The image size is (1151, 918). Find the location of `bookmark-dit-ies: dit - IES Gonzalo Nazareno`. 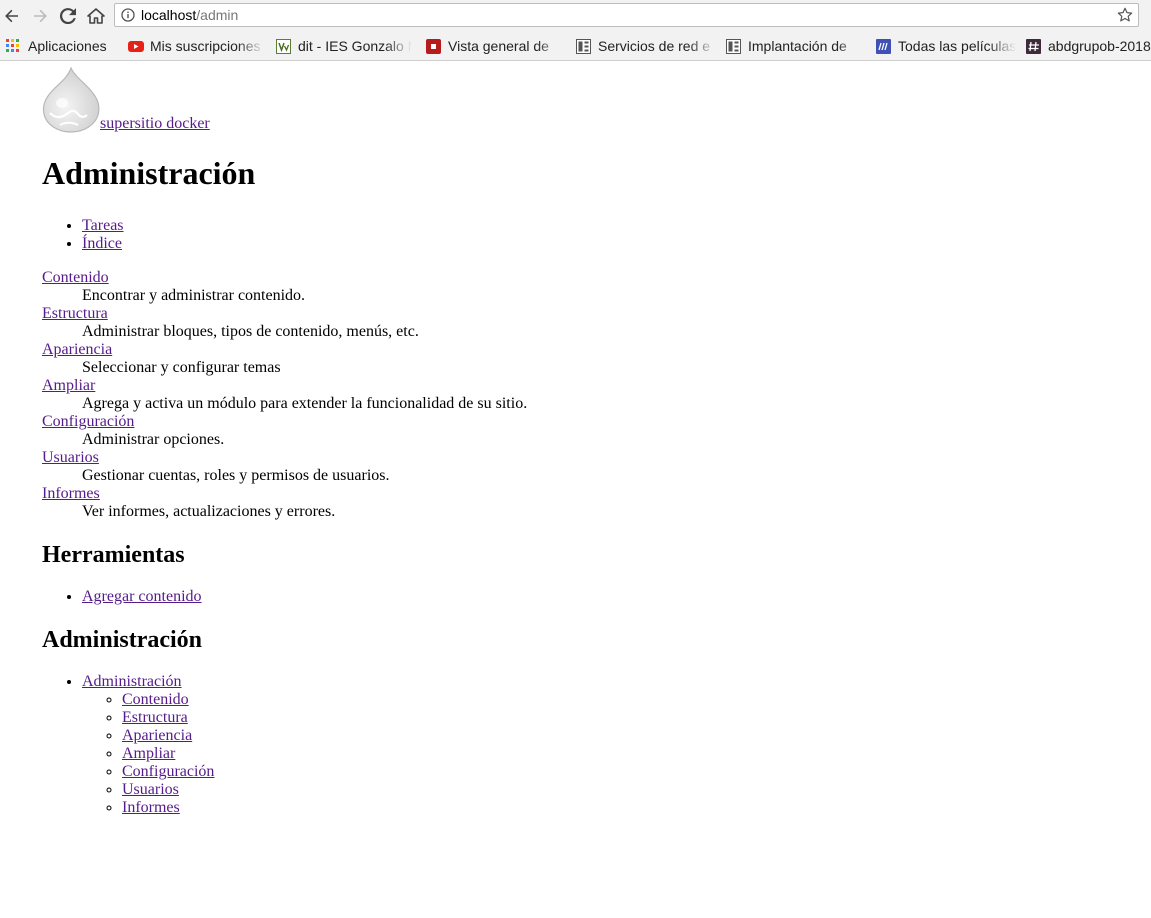

bookmark-dit-ies: dit - IES Gonzalo Nazareno is located at coordinates (344, 46).